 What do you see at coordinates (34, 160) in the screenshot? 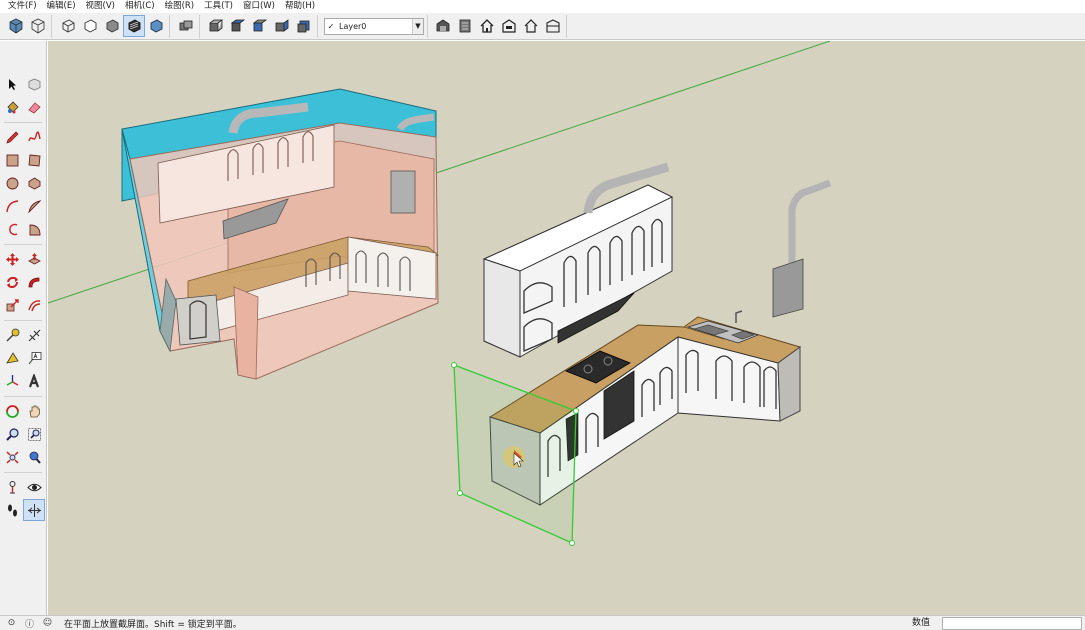
I see `rotated-rectangle-button` at bounding box center [34, 160].